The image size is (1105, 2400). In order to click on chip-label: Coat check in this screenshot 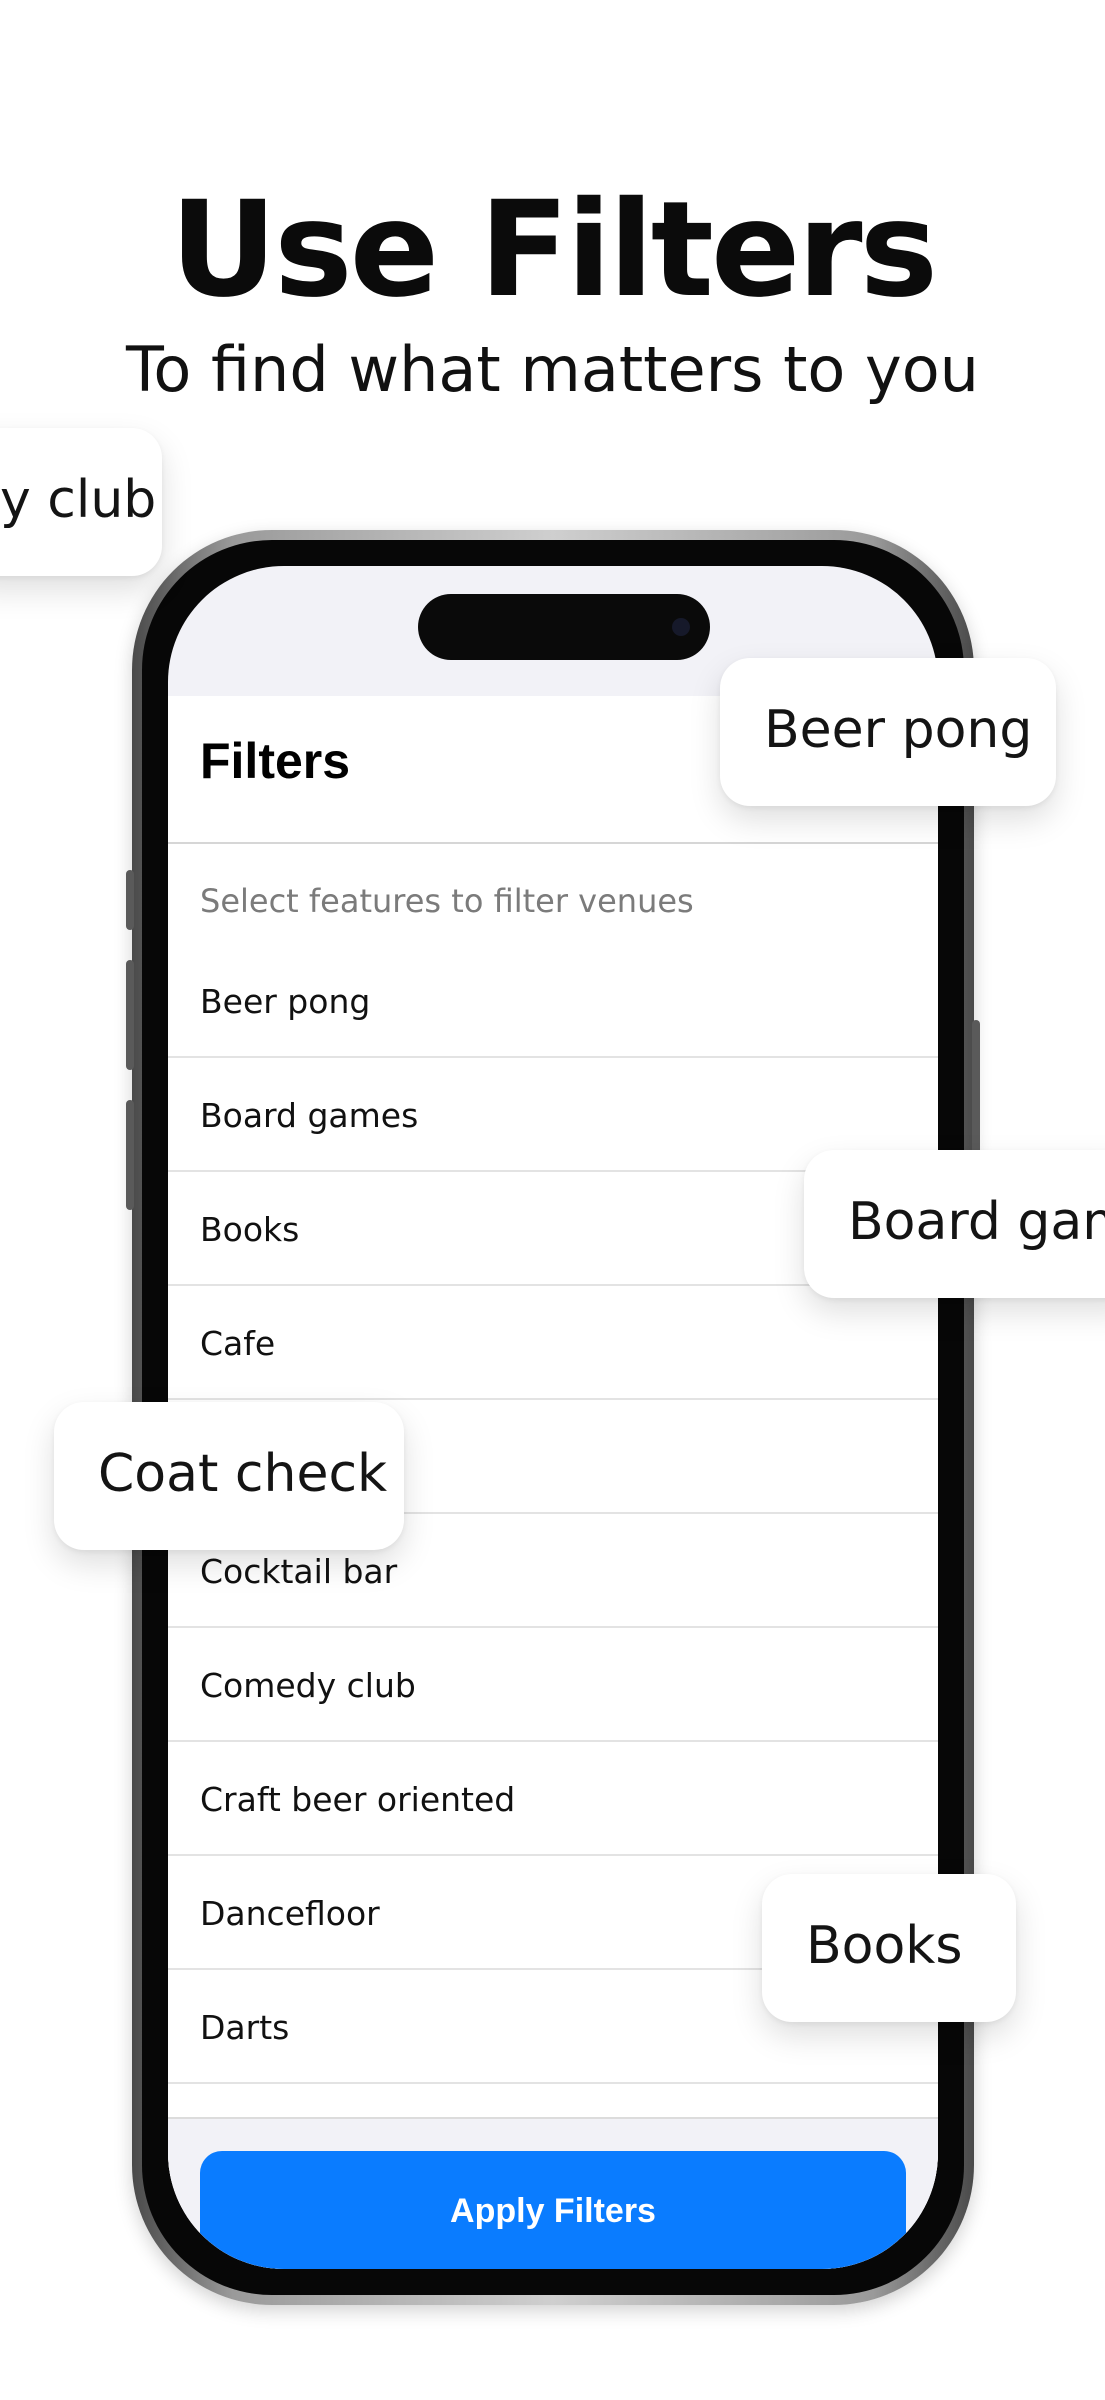, I will do `click(243, 1474)`.